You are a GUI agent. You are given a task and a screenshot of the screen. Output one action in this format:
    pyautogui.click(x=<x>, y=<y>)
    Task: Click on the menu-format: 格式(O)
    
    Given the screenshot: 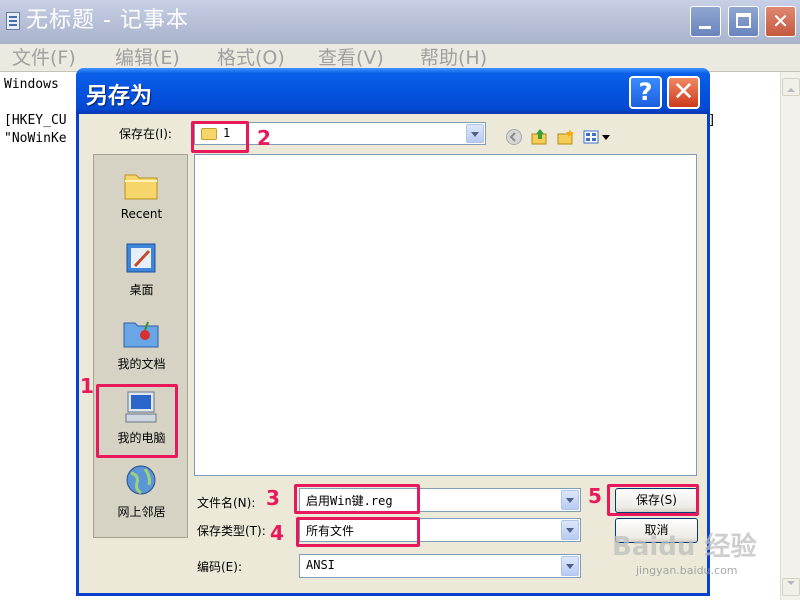 What is the action you would take?
    pyautogui.click(x=251, y=58)
    